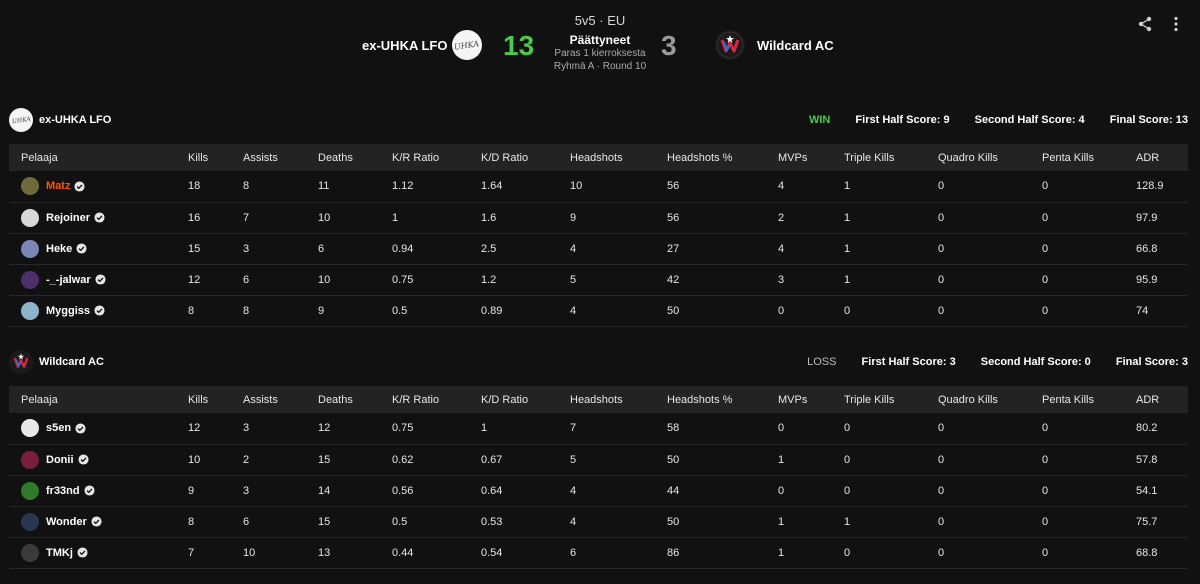 This screenshot has height=584, width=1200. I want to click on stat-cell: 15, so click(324, 521).